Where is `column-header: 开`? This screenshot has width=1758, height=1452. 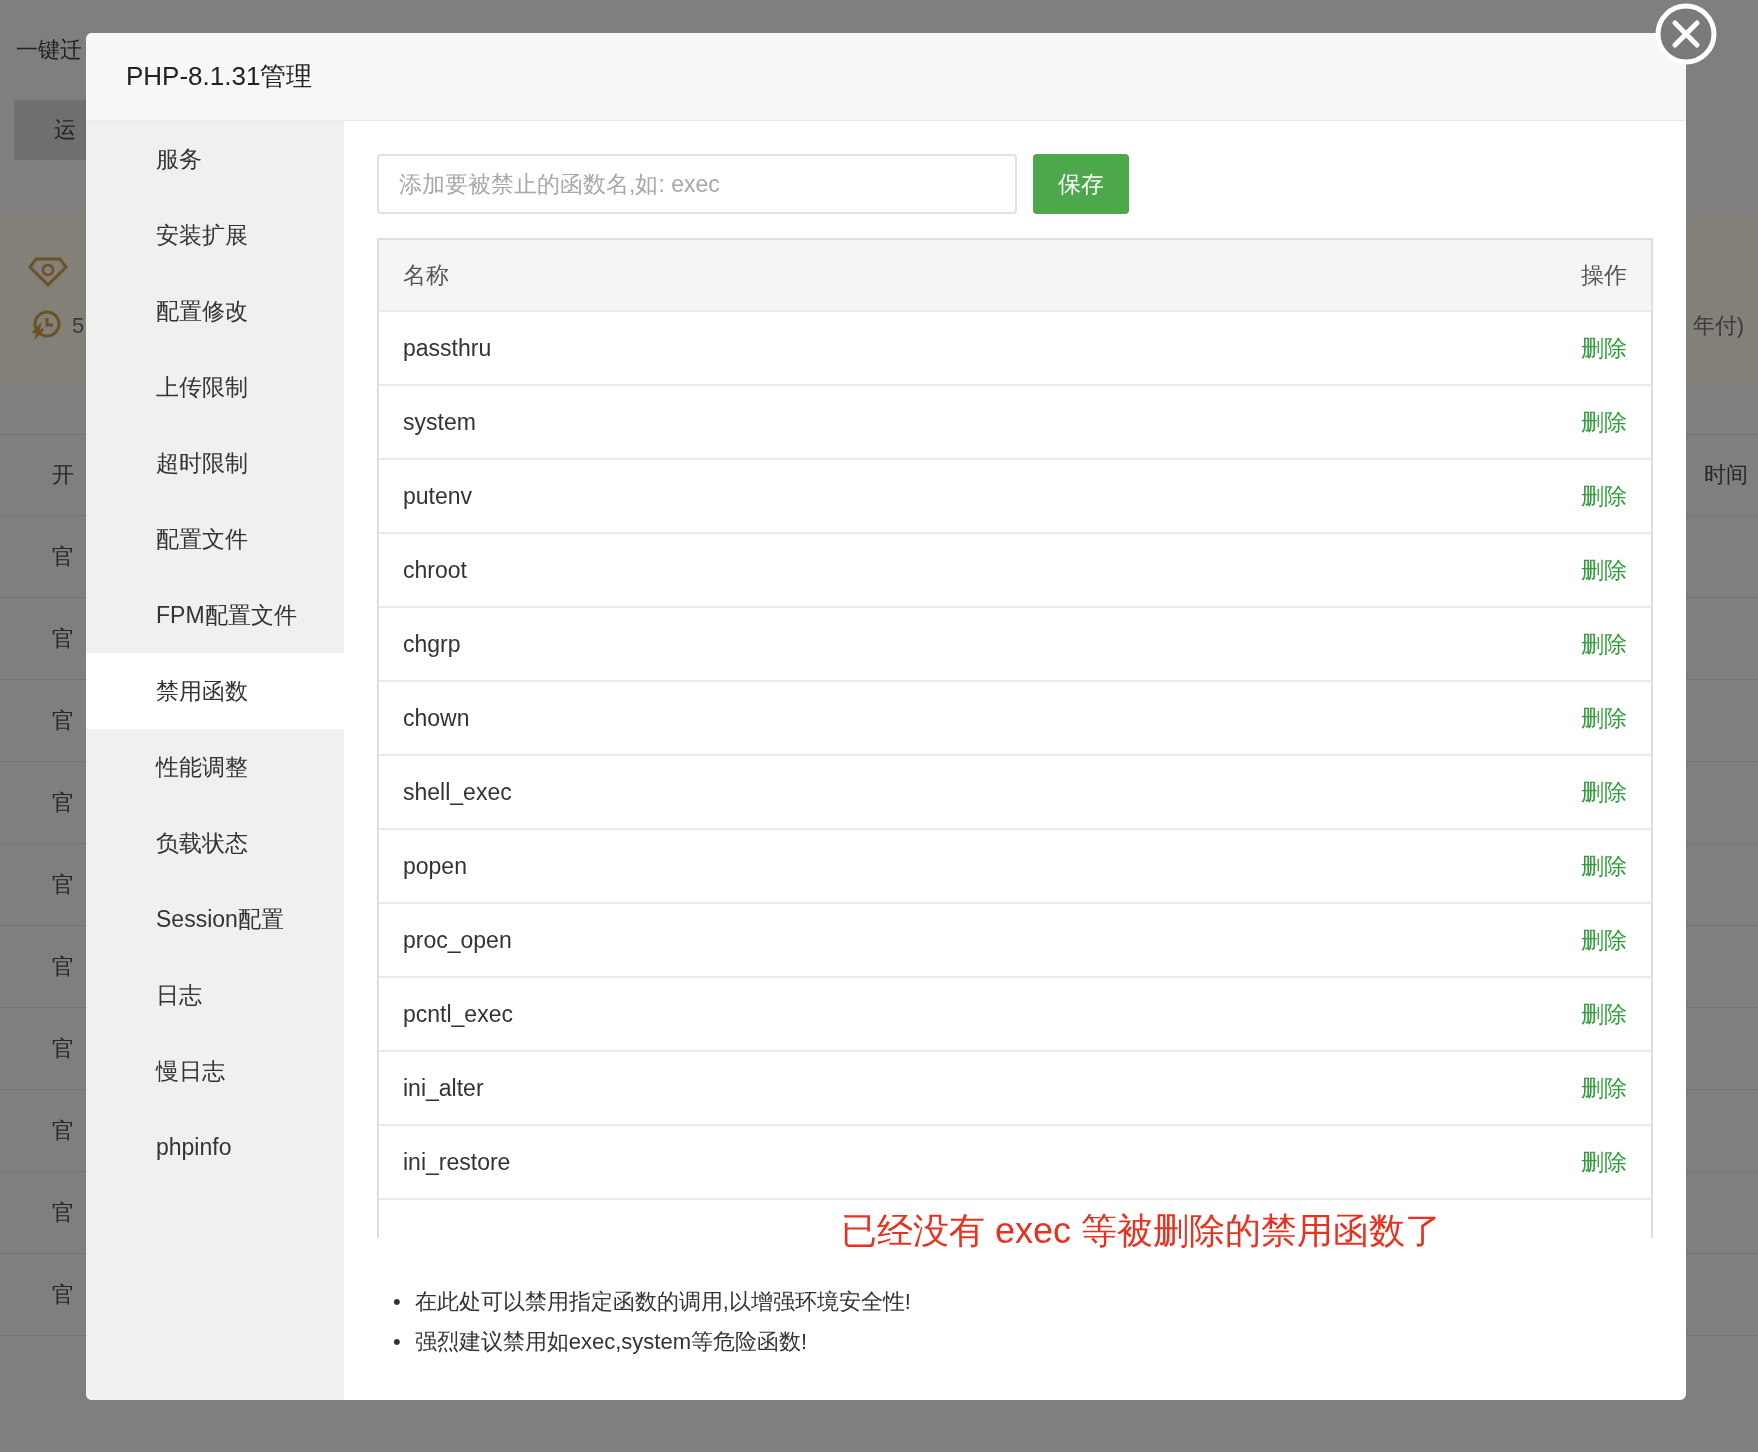
column-header: 开 is located at coordinates (63, 475).